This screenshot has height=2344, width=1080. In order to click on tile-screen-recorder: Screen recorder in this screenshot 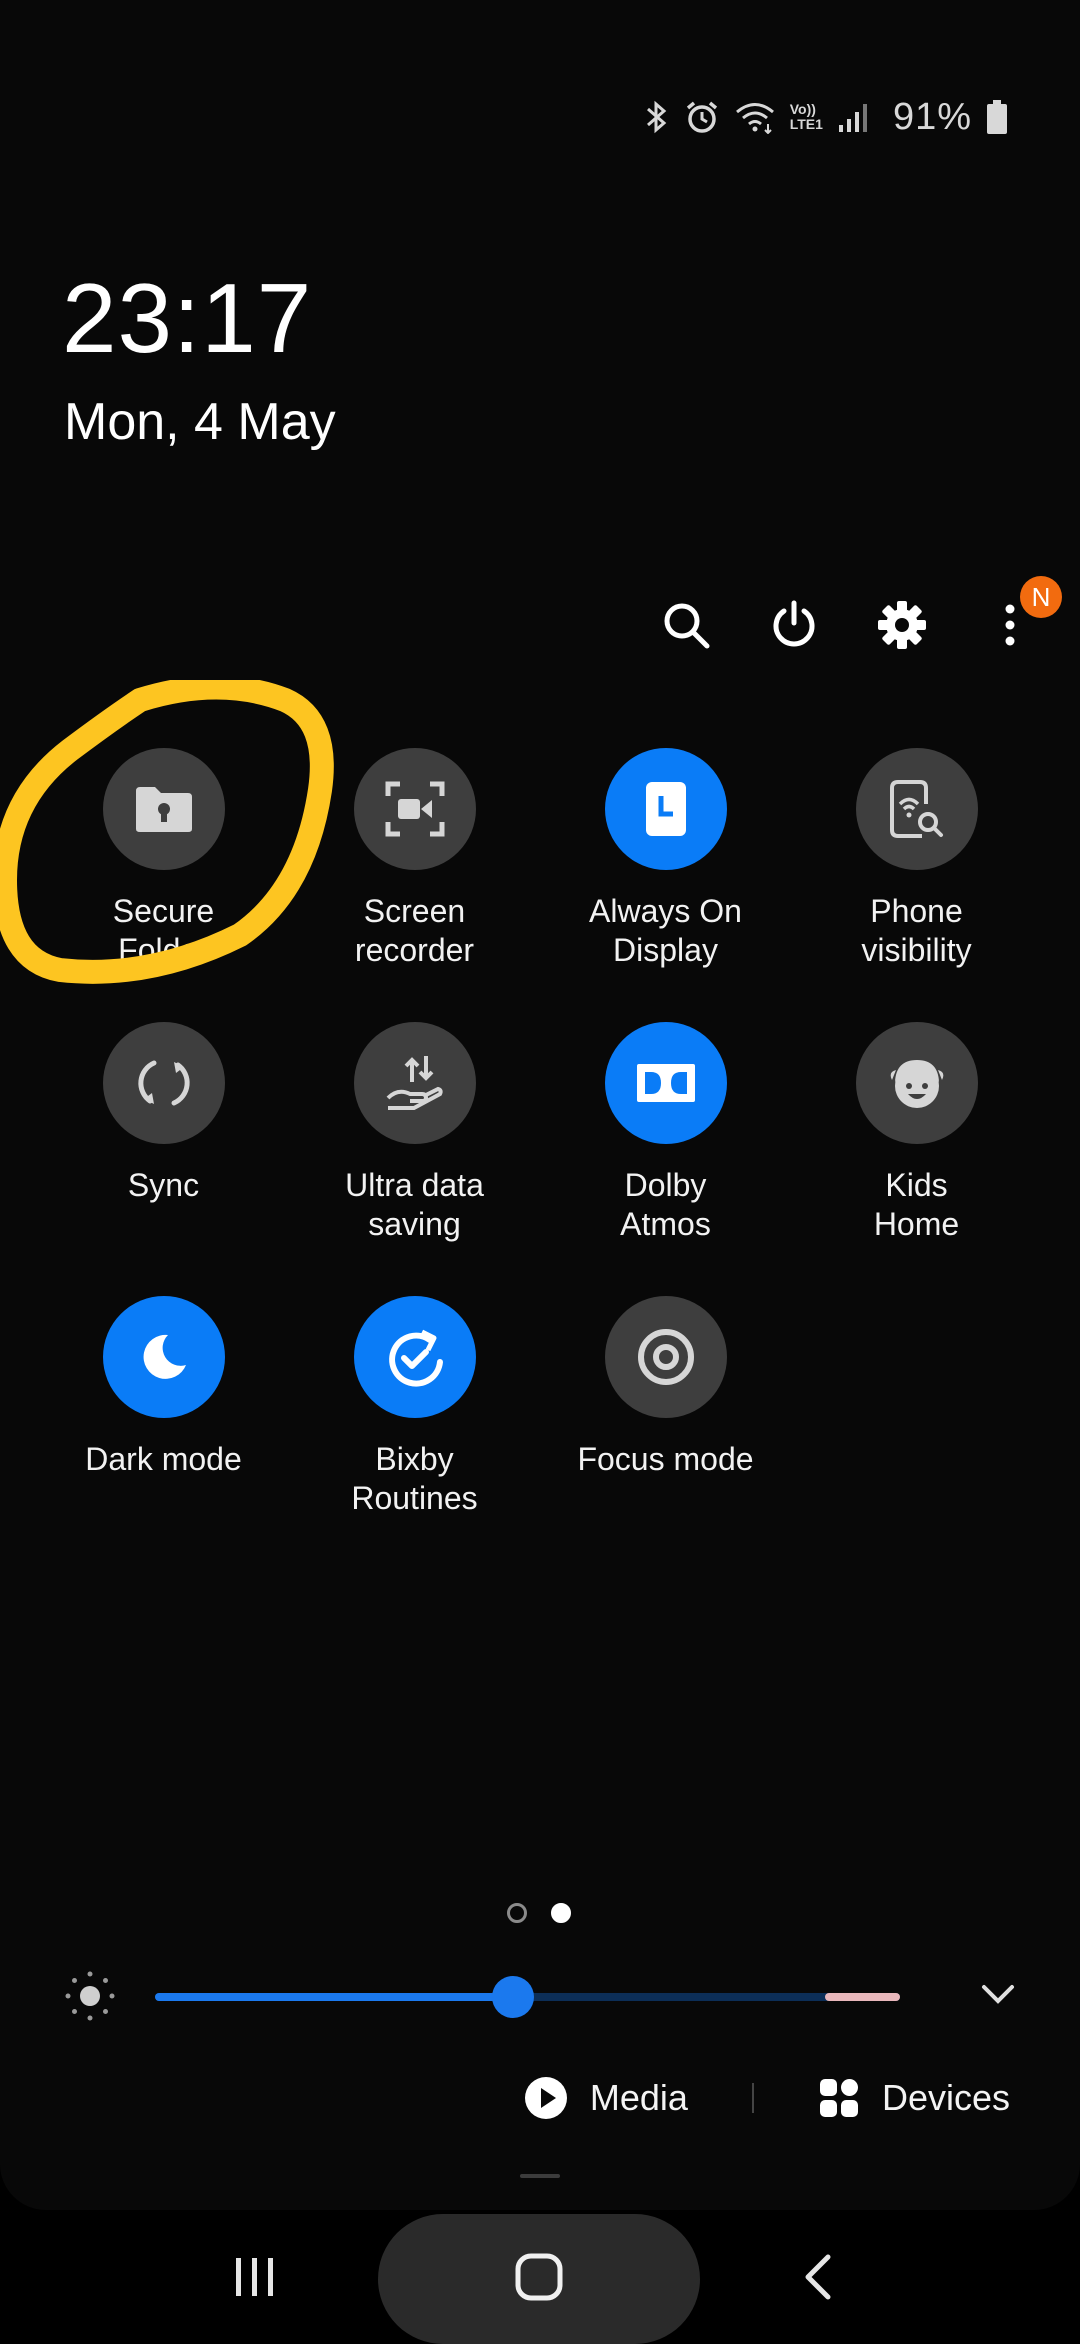, I will do `click(414, 859)`.